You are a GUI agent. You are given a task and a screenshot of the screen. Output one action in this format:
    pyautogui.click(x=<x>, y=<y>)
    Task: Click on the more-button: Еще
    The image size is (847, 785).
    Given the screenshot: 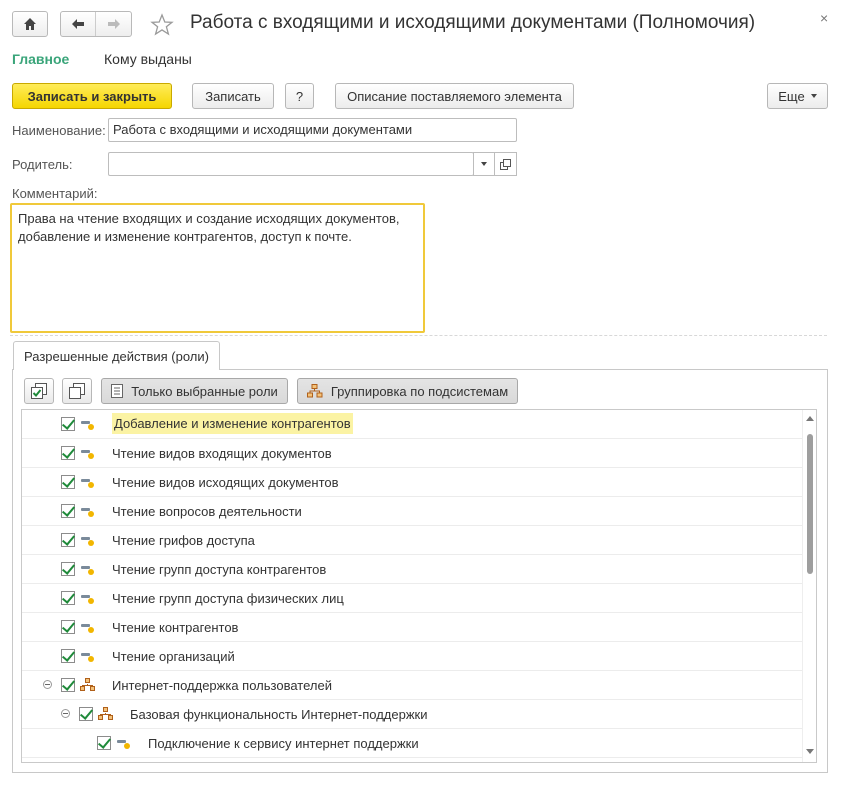 What is the action you would take?
    pyautogui.click(x=797, y=96)
    